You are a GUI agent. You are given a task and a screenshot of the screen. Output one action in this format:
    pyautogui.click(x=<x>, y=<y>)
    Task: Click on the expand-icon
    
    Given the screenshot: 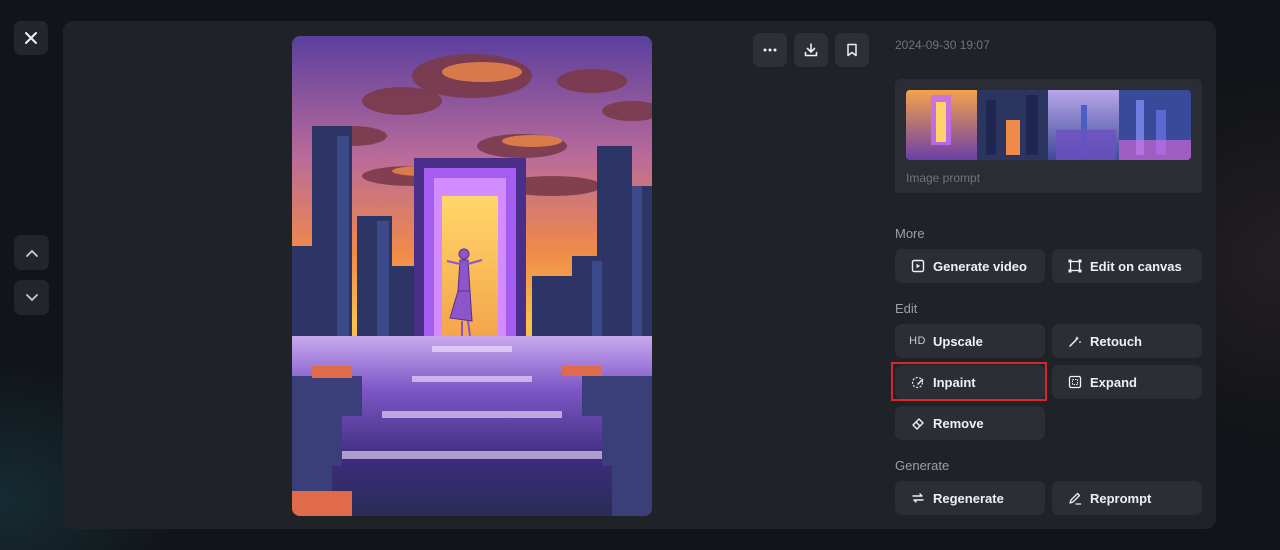 What is the action you would take?
    pyautogui.click(x=1074, y=382)
    